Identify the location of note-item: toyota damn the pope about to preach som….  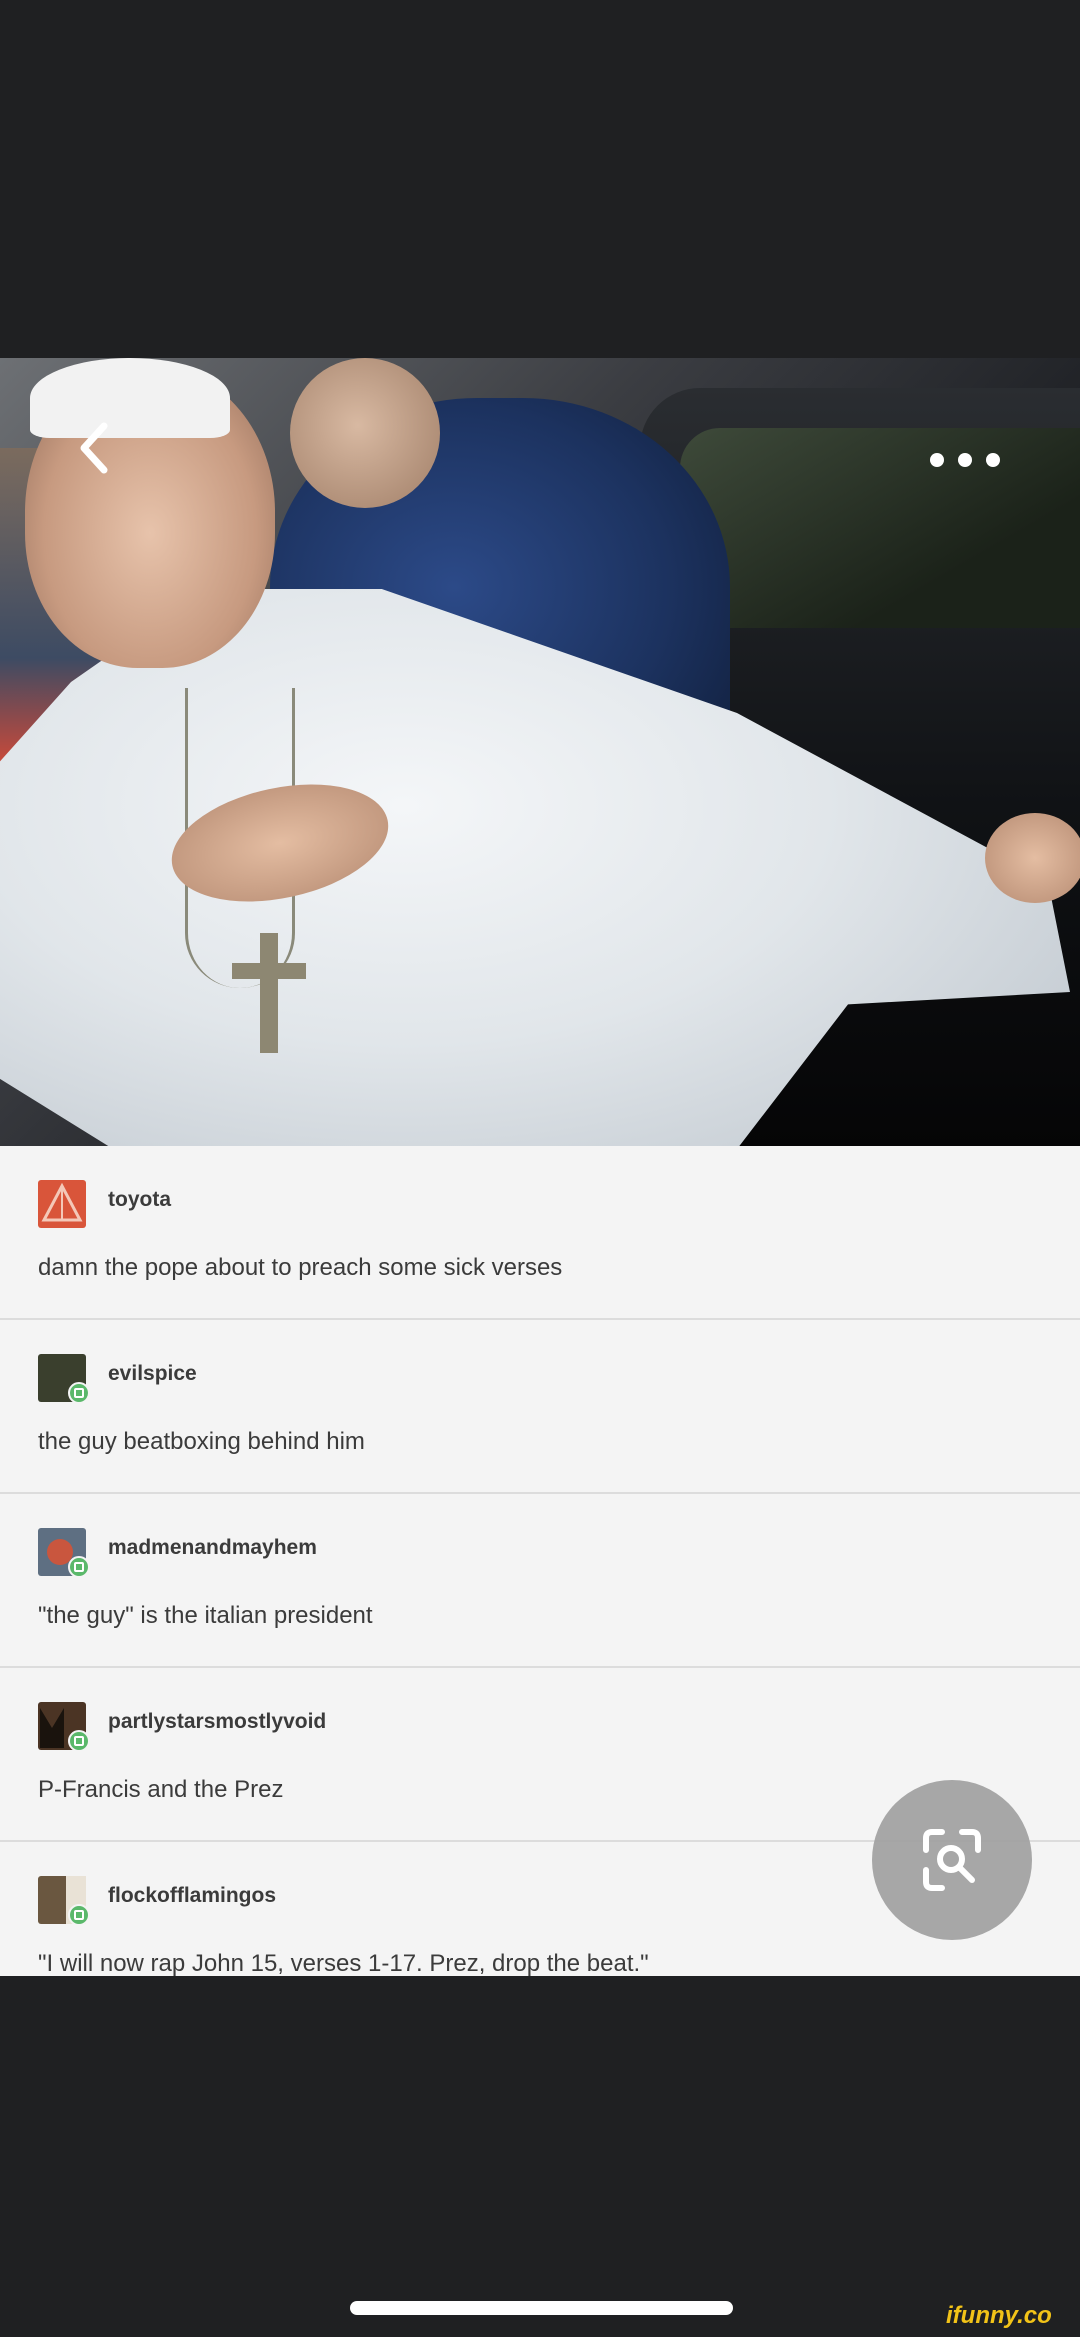
(540, 1233).